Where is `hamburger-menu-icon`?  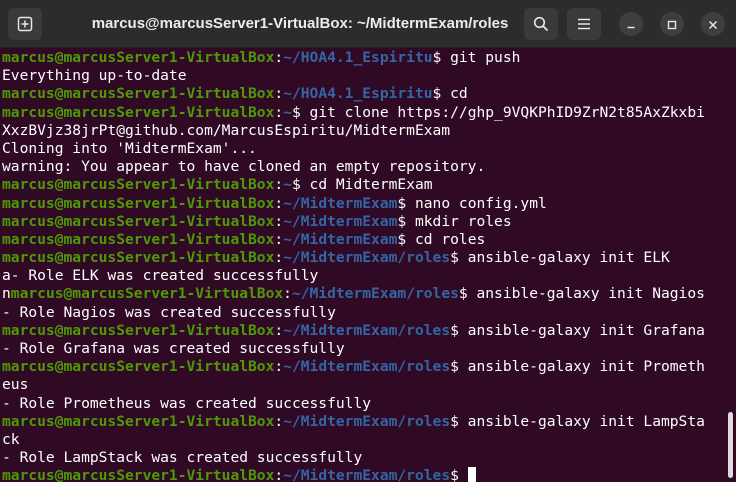
hamburger-menu-icon is located at coordinates (584, 24).